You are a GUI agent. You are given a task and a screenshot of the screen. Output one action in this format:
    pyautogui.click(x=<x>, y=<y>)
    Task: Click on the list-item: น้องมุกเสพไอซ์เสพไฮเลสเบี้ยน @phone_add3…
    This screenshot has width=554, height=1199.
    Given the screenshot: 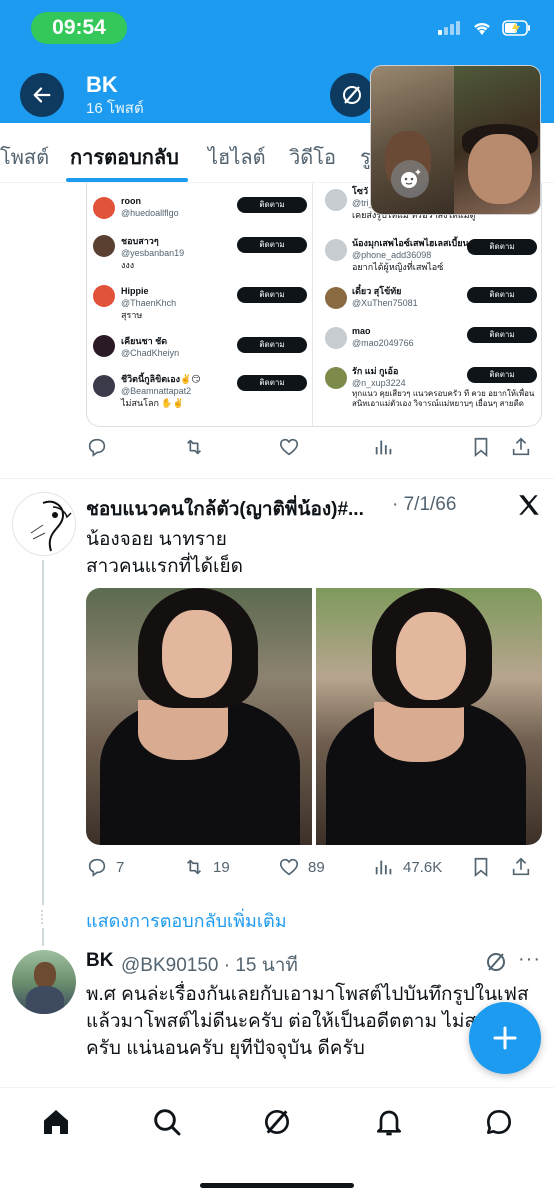 What is the action you would take?
    pyautogui.click(x=410, y=255)
    